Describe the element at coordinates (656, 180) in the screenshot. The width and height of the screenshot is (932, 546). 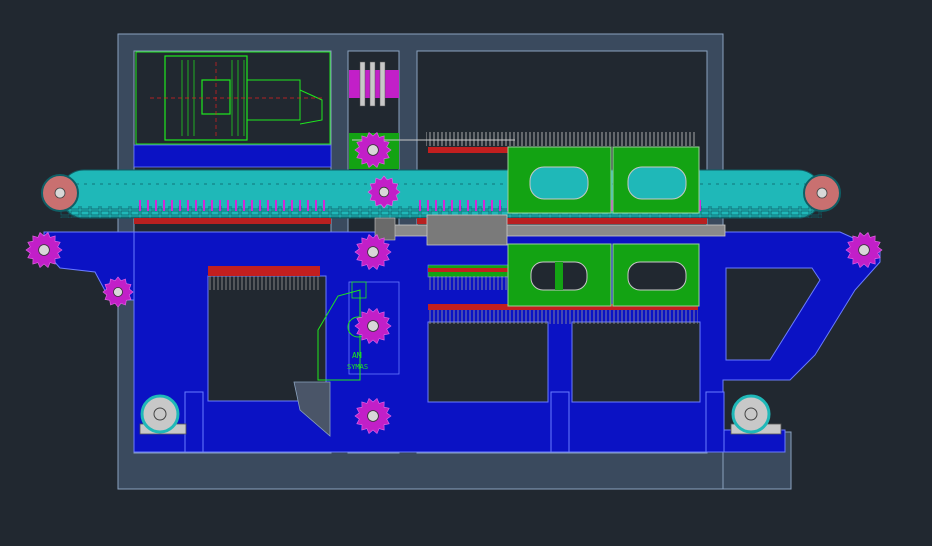
I see `green-plate-upper-right` at that location.